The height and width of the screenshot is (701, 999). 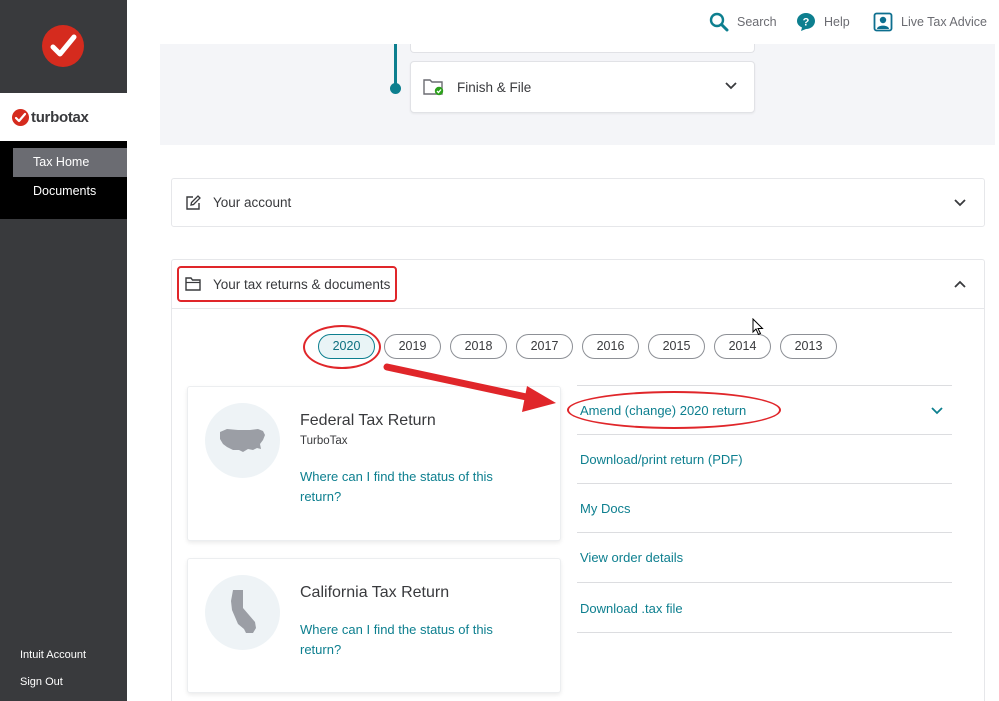 What do you see at coordinates (368, 420) in the screenshot?
I see `return-title: Federal Tax Return` at bounding box center [368, 420].